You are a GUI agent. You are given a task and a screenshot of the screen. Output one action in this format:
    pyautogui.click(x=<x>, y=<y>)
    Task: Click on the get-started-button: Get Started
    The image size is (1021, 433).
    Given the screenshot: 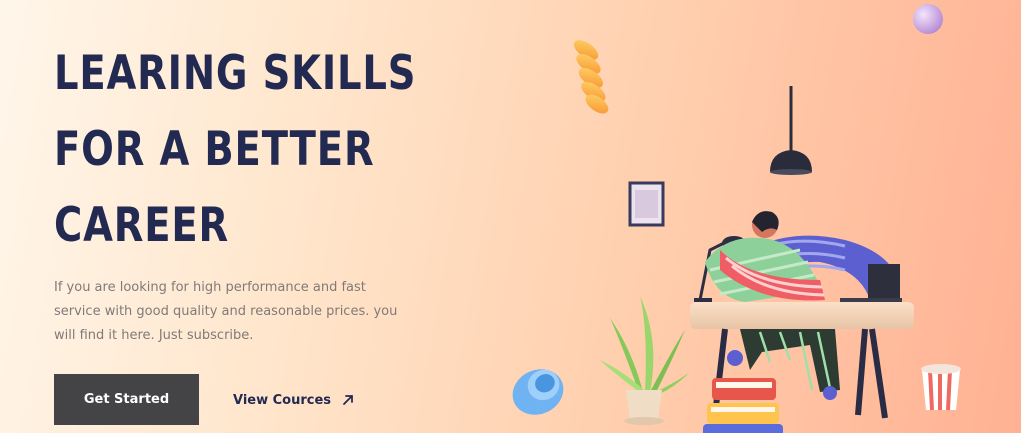 What is the action you would take?
    pyautogui.click(x=126, y=399)
    